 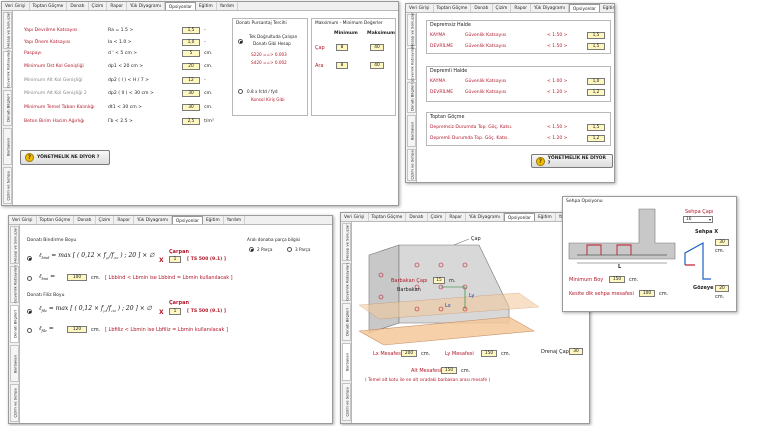 What do you see at coordinates (251, 249) in the screenshot?
I see `radio-2-parca` at bounding box center [251, 249].